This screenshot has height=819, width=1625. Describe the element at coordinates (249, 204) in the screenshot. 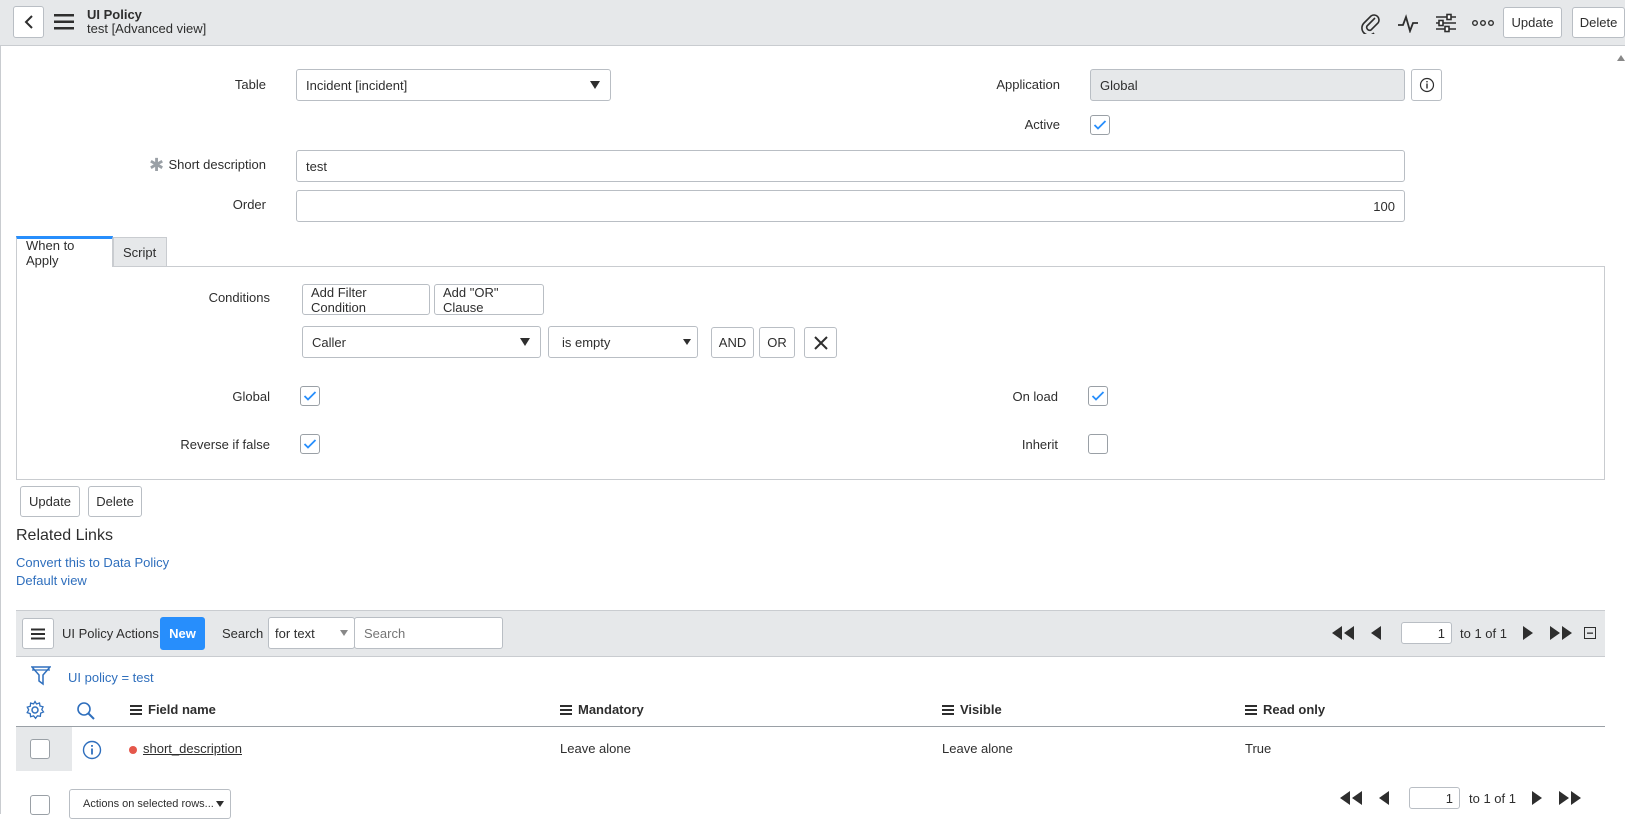

I see `order-label: Order` at that location.